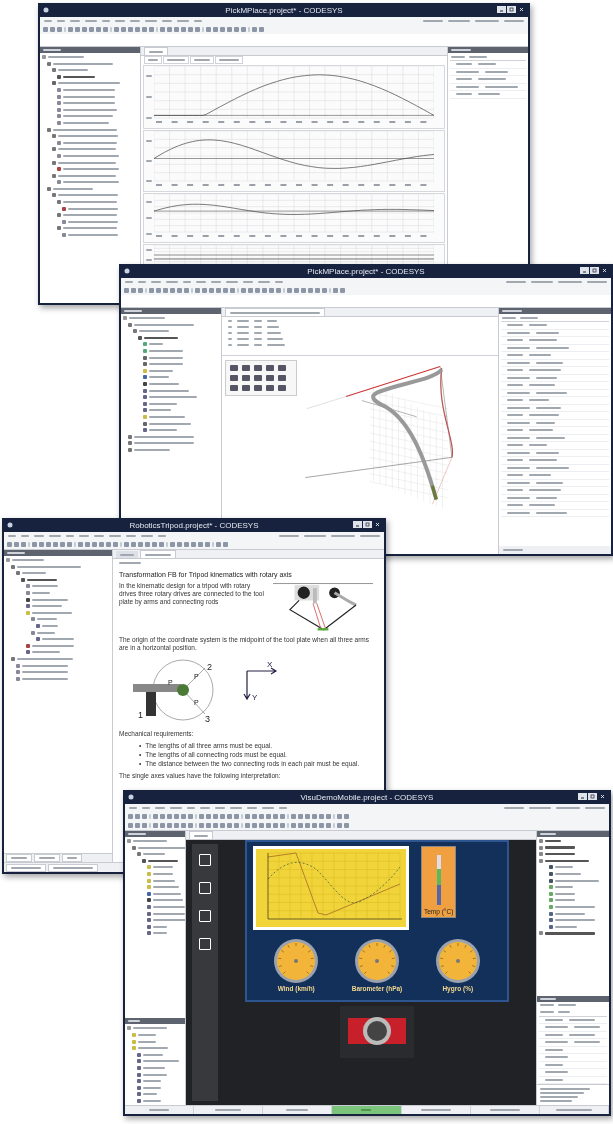  Describe the element at coordinates (366, 272) in the screenshot. I see `window-title: PickMPlace.project* - CODESYS` at that location.